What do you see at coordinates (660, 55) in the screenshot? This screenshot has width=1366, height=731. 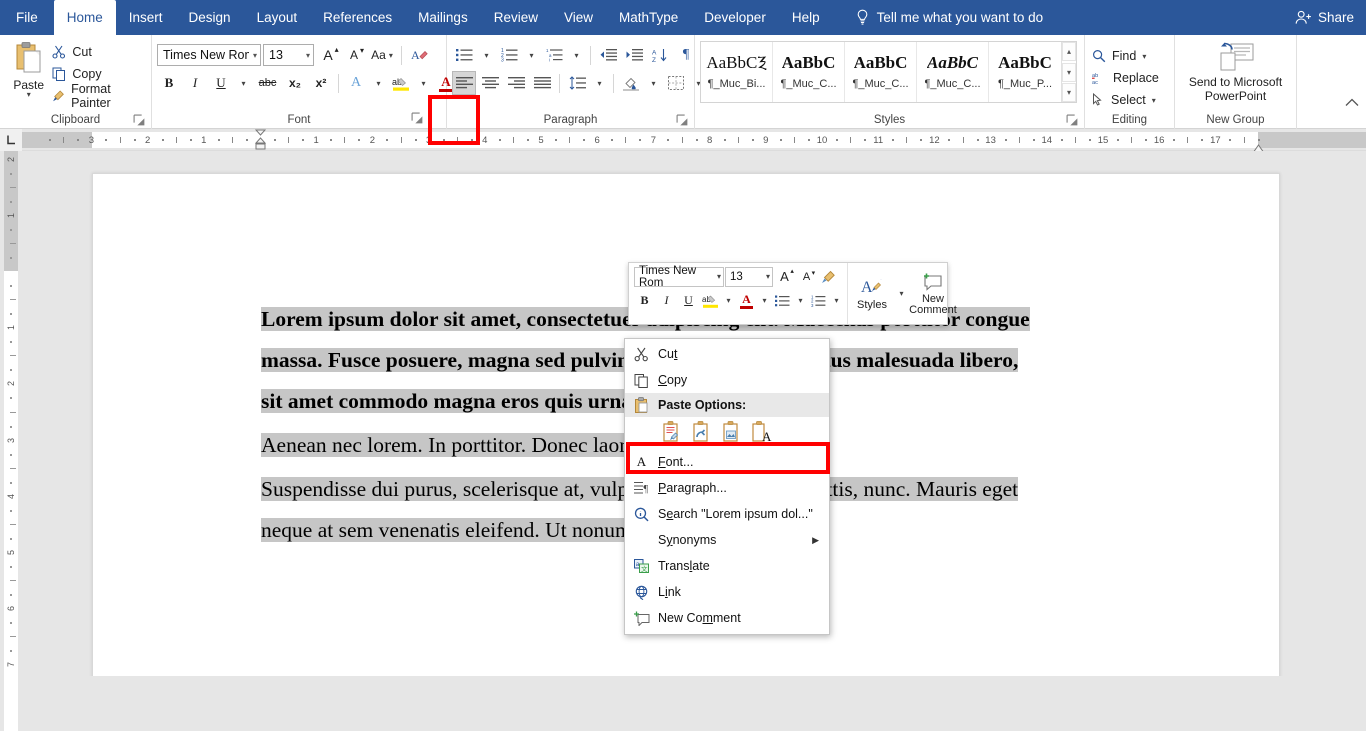 I see `sort-button: A Z` at bounding box center [660, 55].